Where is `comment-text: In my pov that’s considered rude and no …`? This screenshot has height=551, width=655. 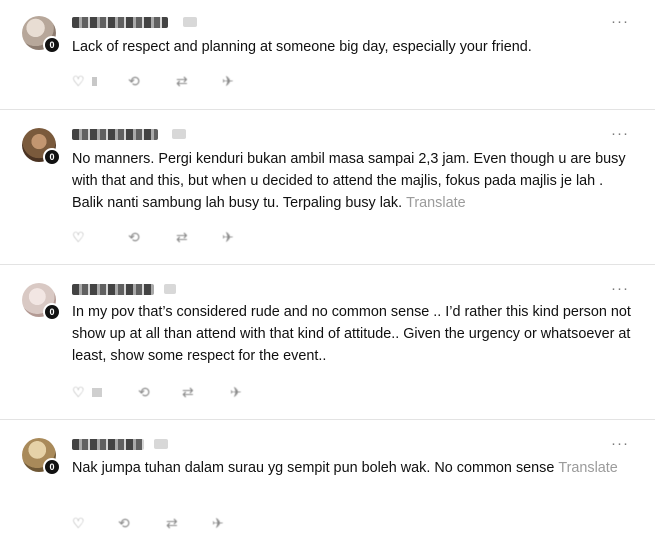
comment-text: In my pov that’s considered rude and no … is located at coordinates (352, 334).